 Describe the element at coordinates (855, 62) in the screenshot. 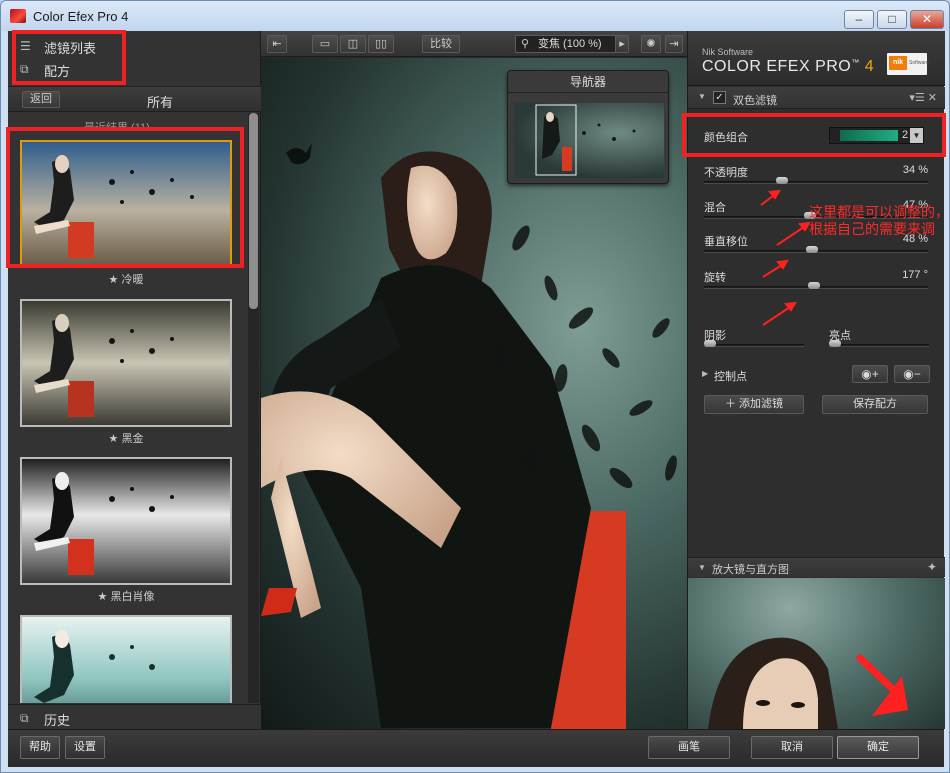

I see `trademark: ™` at that location.